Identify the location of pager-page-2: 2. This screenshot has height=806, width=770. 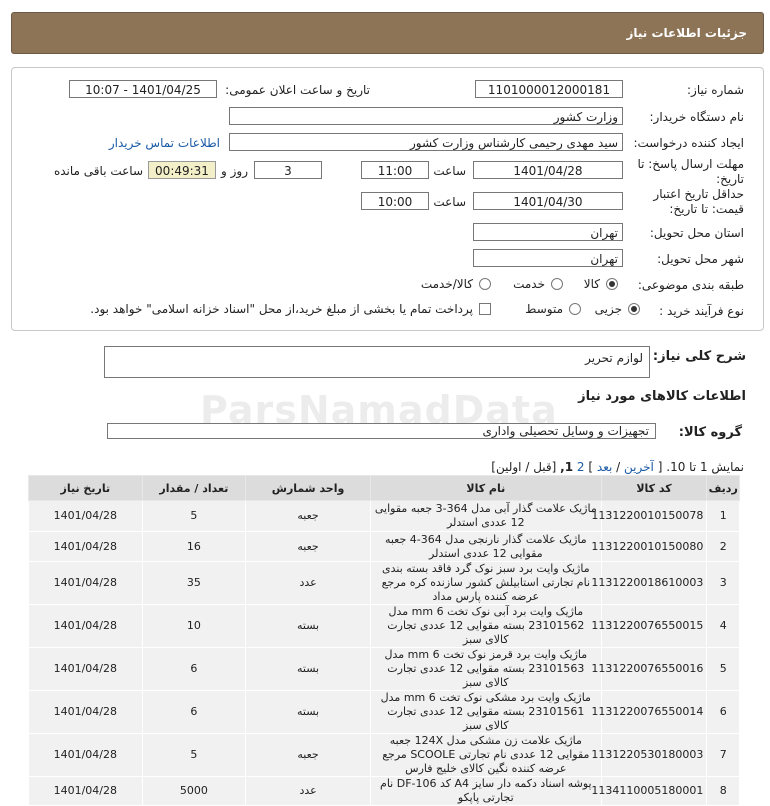
(581, 467).